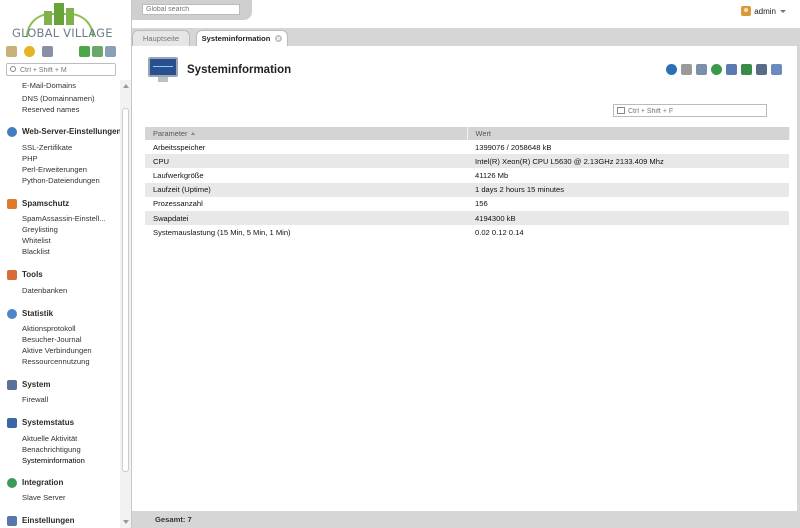  I want to click on sidebar-item-slave-server: Slave Server, so click(43, 497).